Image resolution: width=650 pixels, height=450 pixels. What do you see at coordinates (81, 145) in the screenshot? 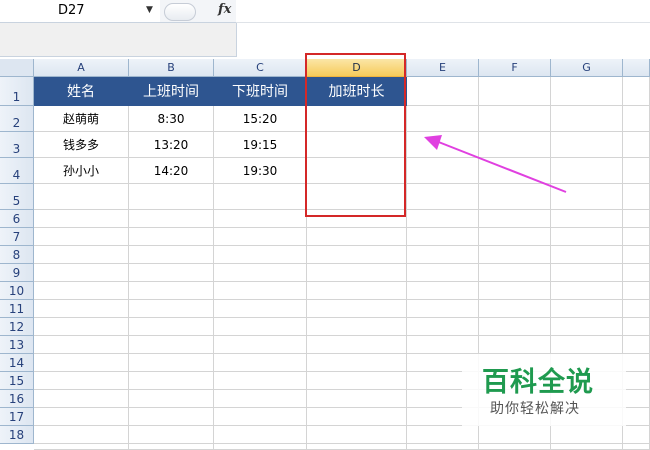
I see `table-cell: 钱多多` at bounding box center [81, 145].